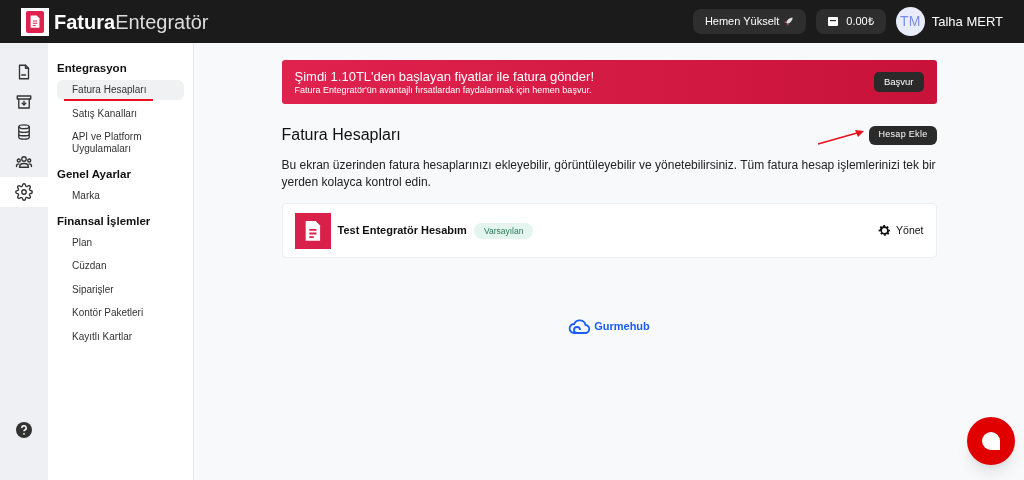  I want to click on sidebar-item: Kontör Paketleri, so click(120, 313).